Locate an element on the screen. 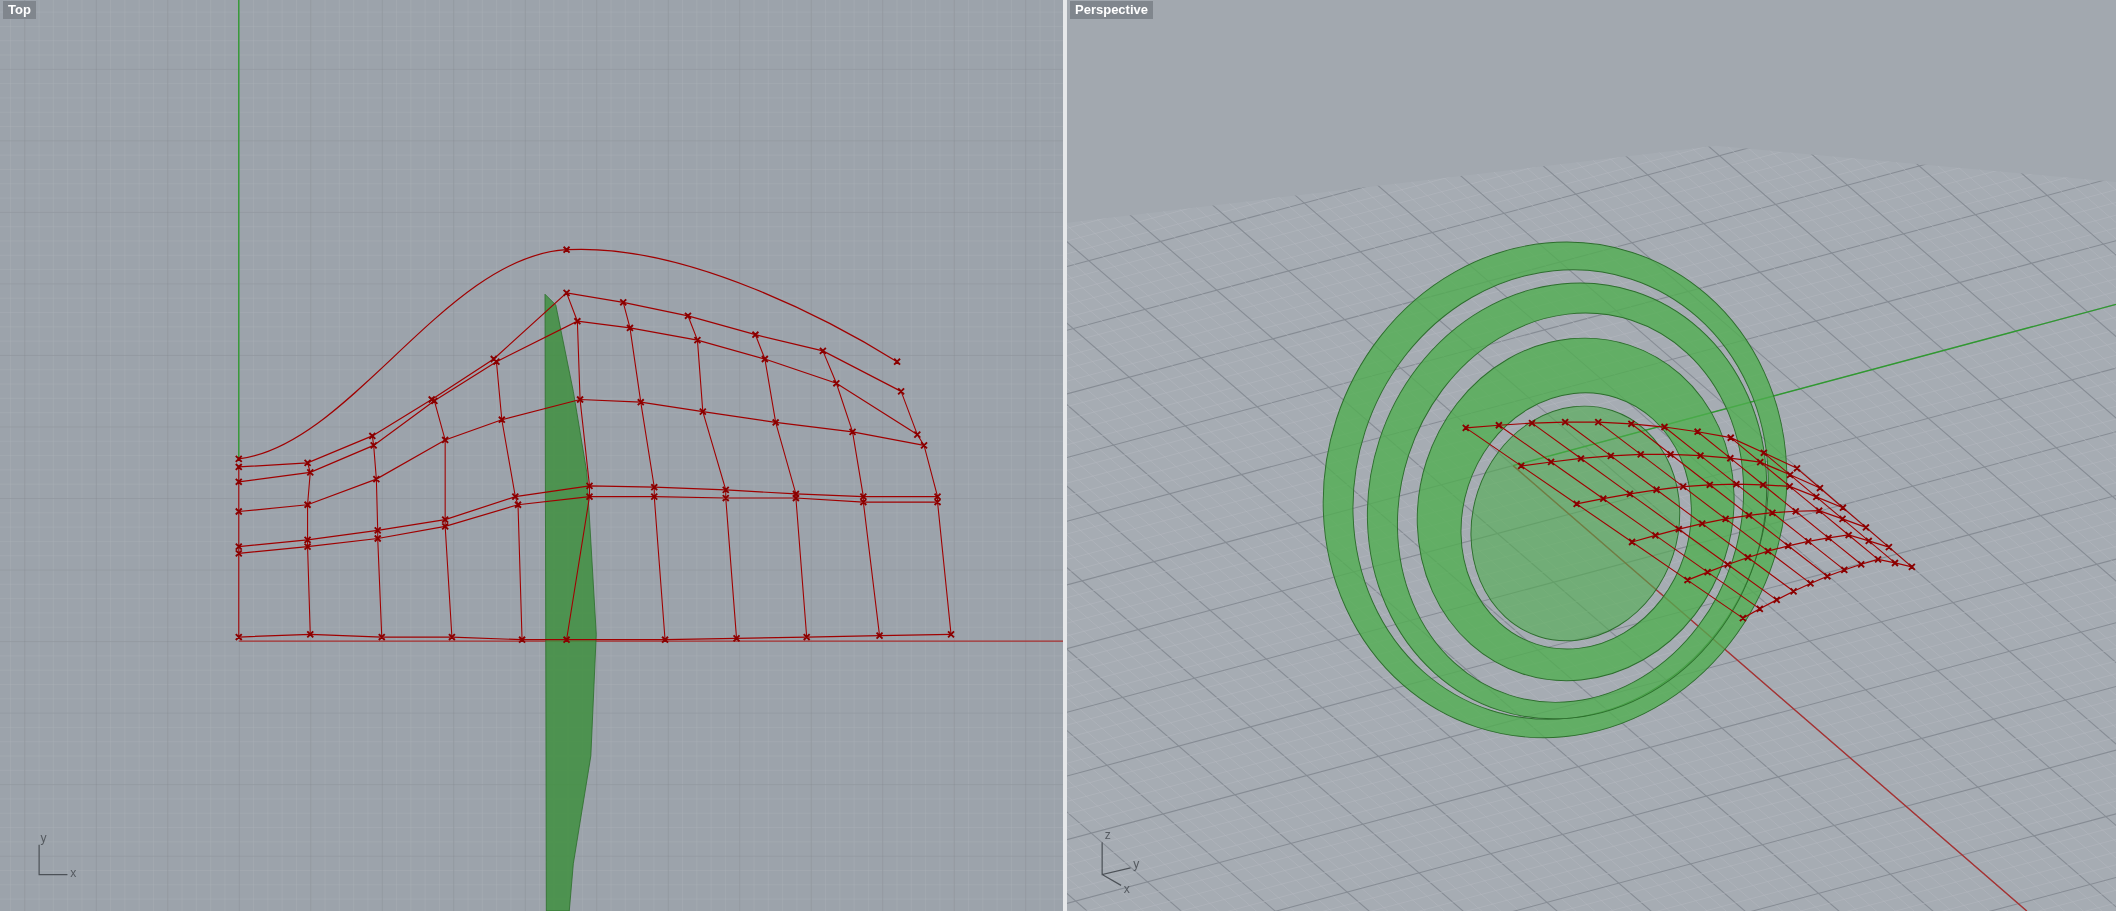 This screenshot has width=2116, height=911. viewport-title: Top is located at coordinates (19, 10).